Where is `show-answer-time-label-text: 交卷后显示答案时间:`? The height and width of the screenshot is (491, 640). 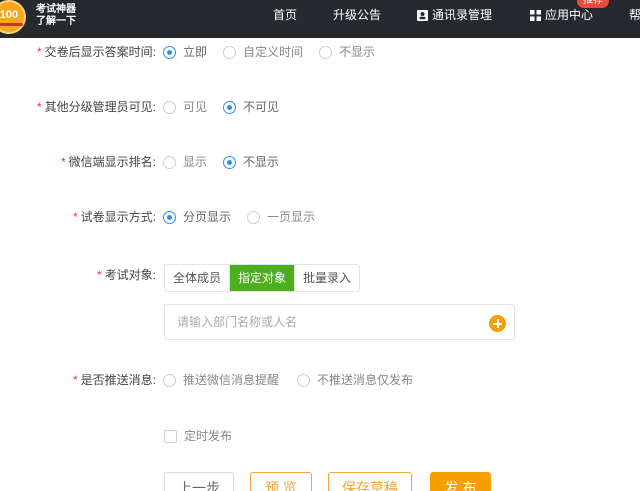
show-answer-time-label-text: 交卷后显示答案时间: is located at coordinates (100, 52).